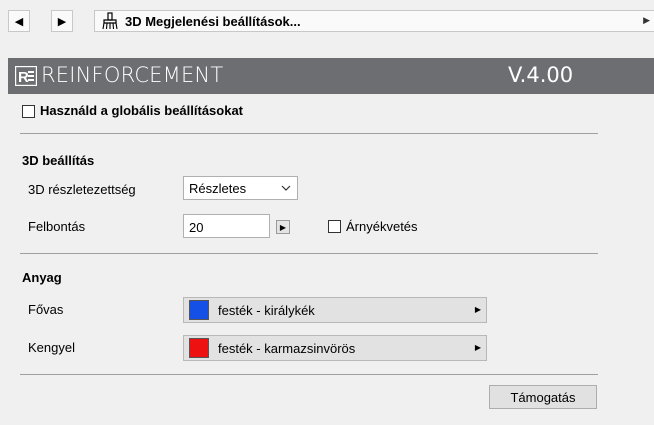 Image resolution: width=654 pixels, height=425 pixels. What do you see at coordinates (42, 277) in the screenshot?
I see `section-material-title: Anyag` at bounding box center [42, 277].